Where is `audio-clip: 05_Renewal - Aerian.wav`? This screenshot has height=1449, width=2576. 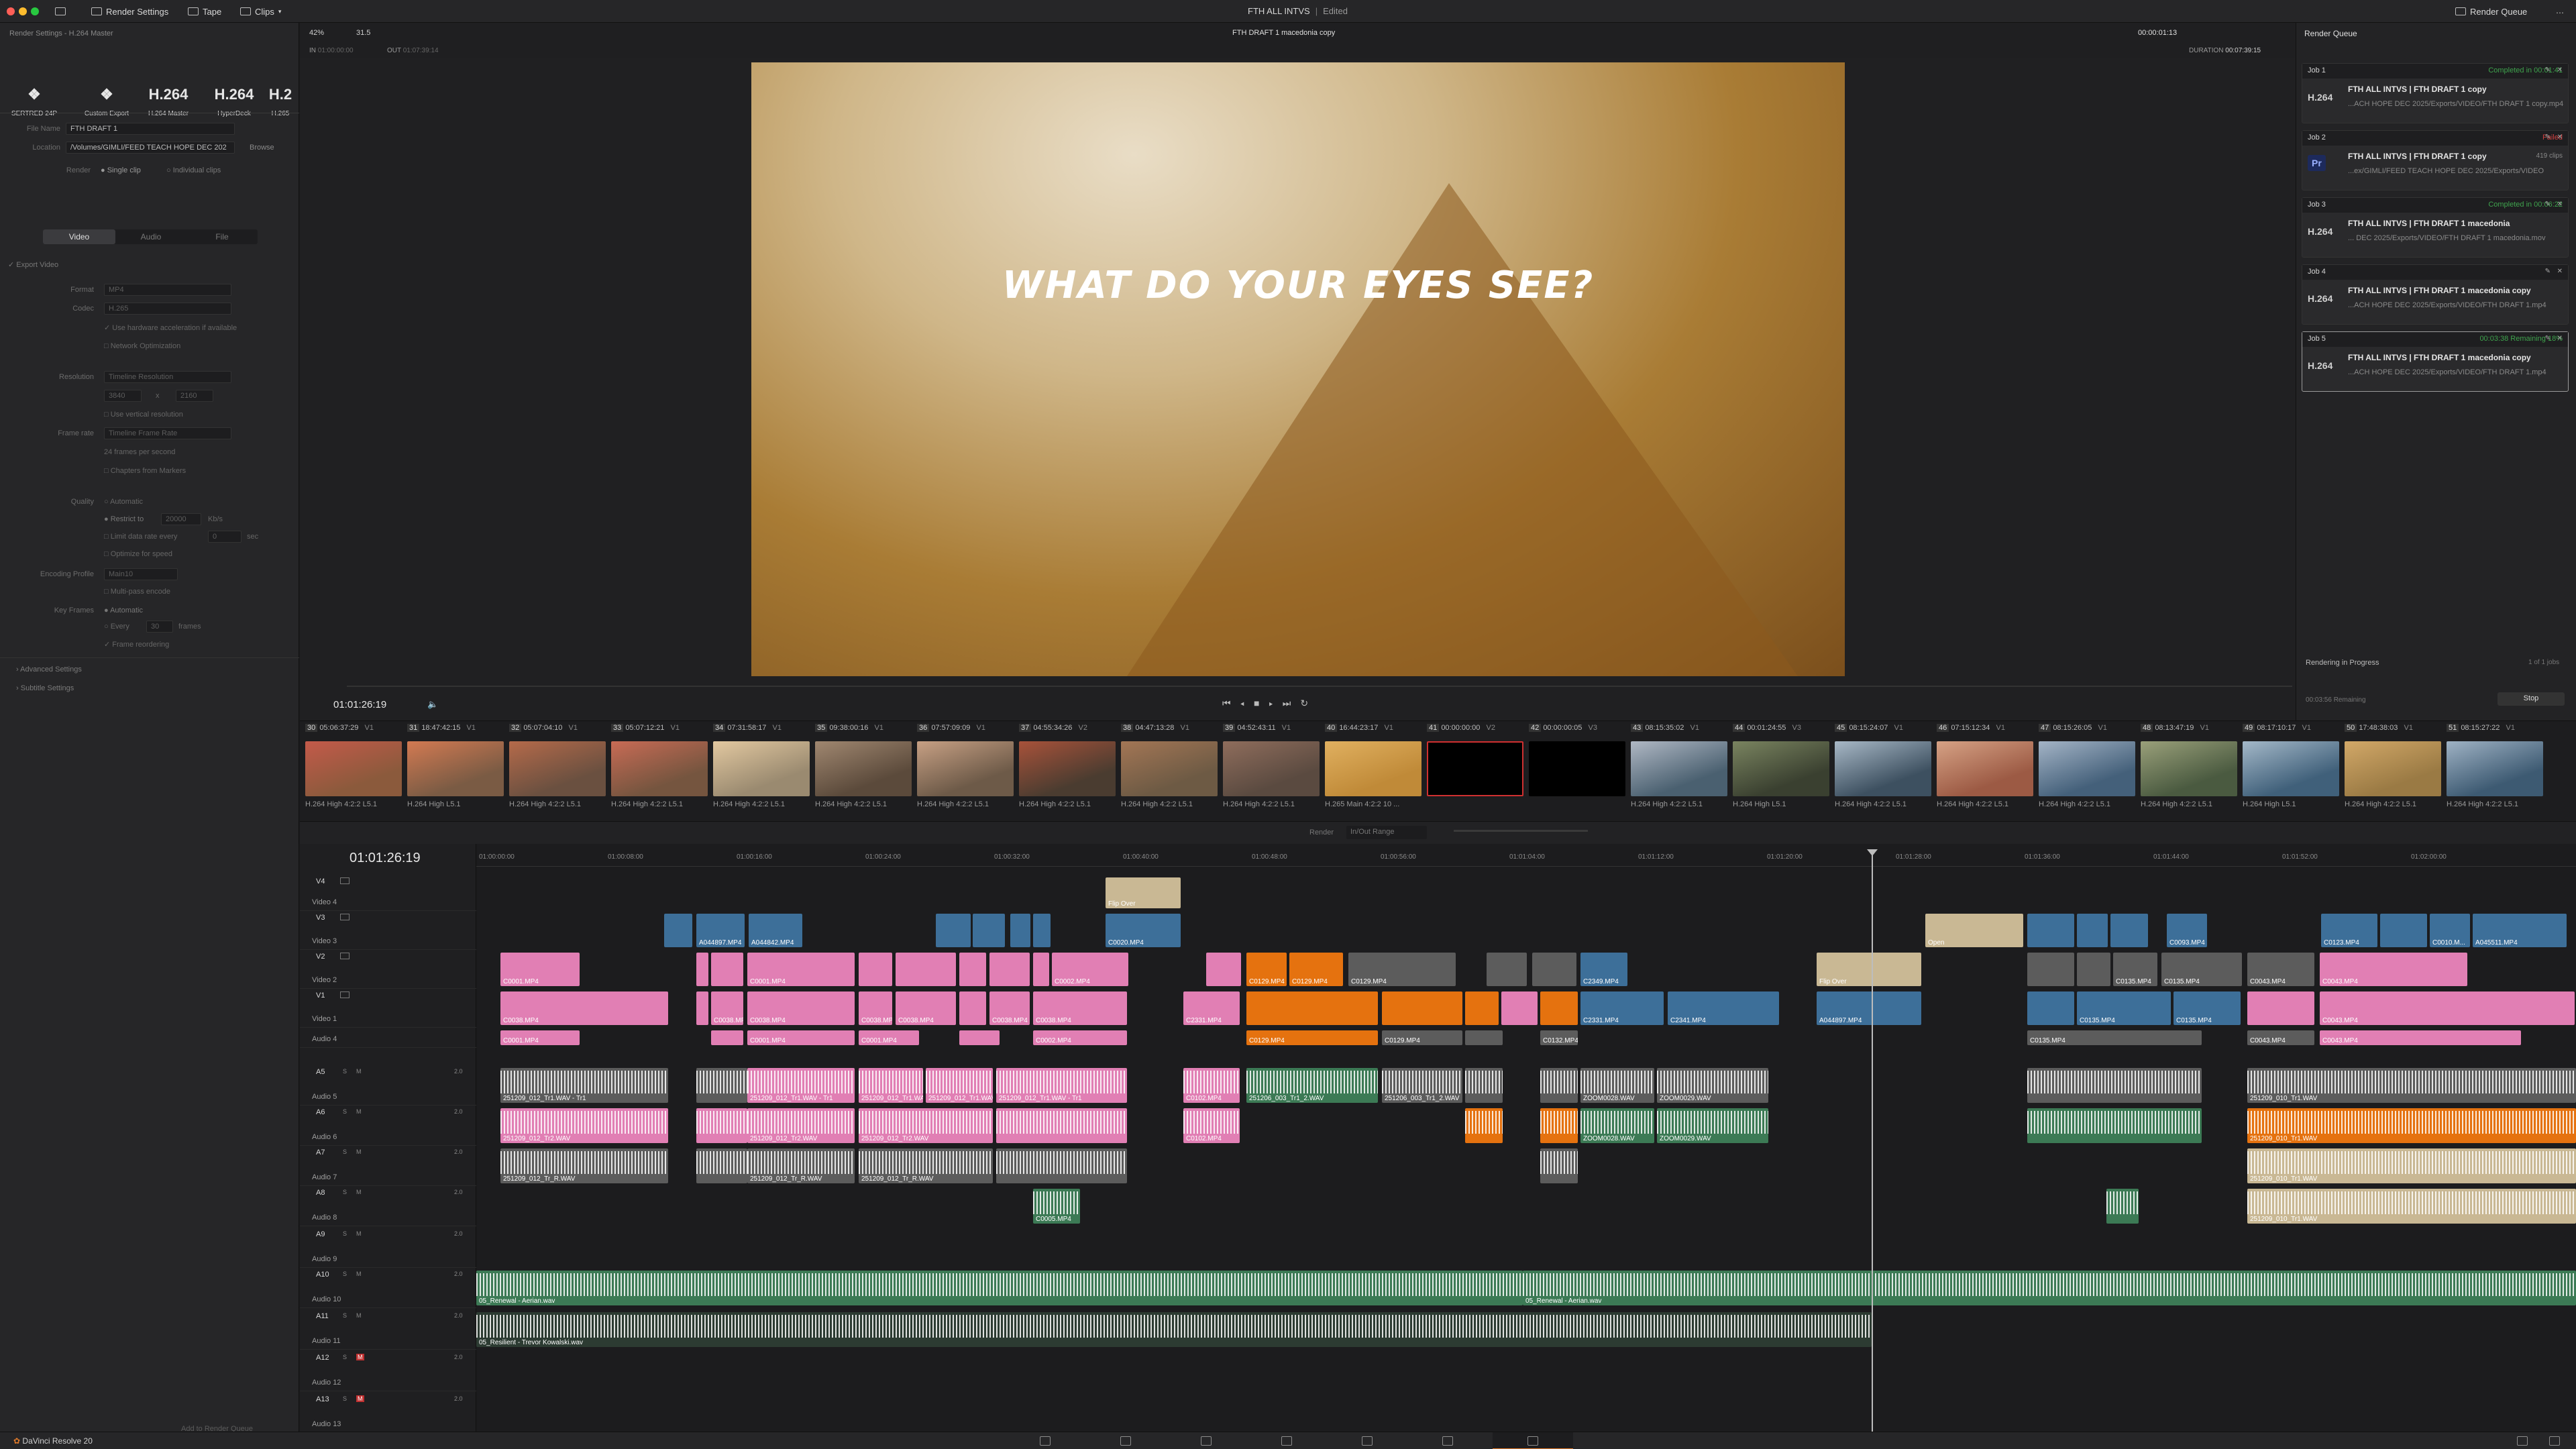
audio-clip: 05_Renewal - Aerian.wav is located at coordinates (2049, 1288).